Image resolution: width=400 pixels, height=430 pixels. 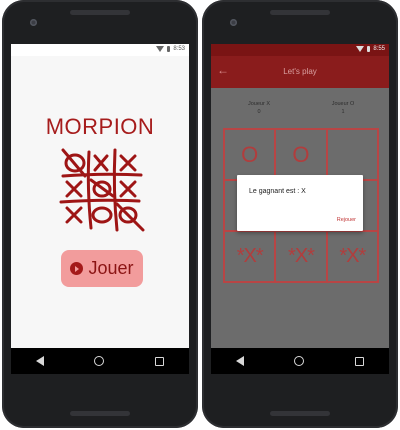 I want to click on board-cell, so click(x=352, y=154).